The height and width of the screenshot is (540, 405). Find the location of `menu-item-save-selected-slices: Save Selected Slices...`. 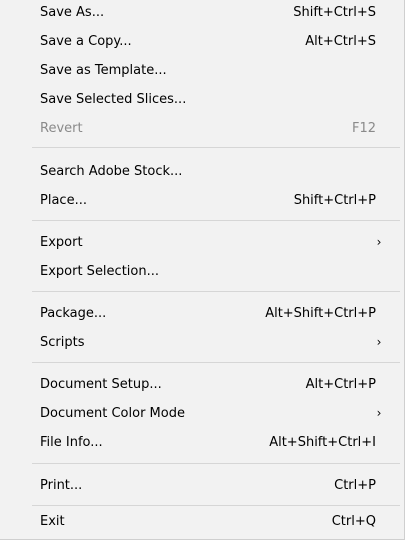

menu-item-save-selected-slices: Save Selected Slices... is located at coordinates (202, 99).